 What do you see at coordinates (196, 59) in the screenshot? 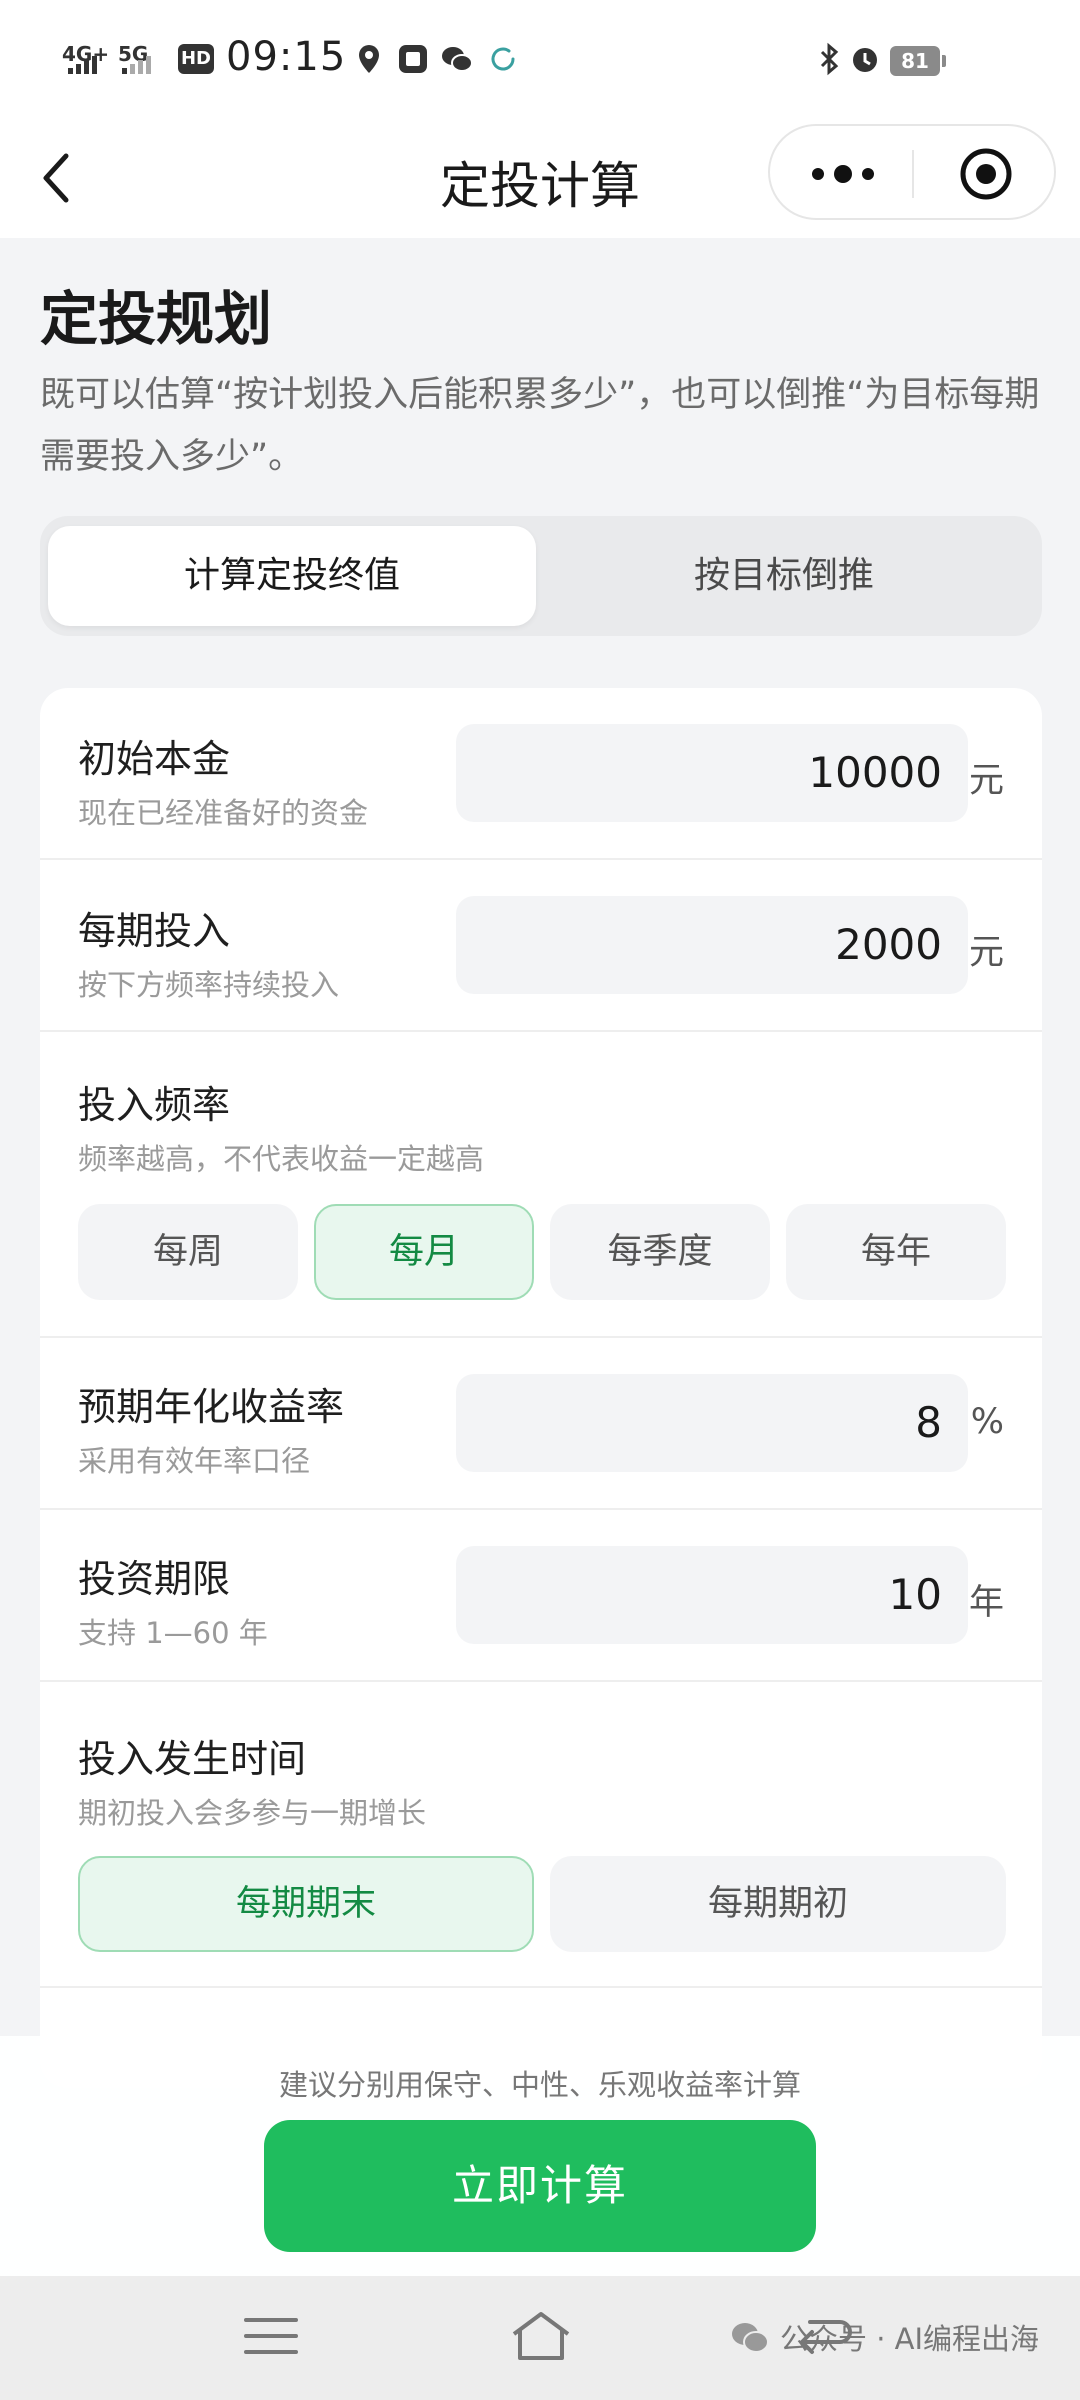
I see `hd-badge: HD` at bounding box center [196, 59].